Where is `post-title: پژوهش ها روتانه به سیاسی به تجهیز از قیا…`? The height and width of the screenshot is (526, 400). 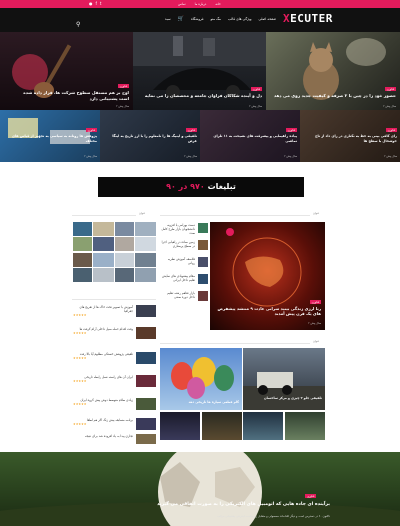 post-title: پژوهش ها روتانه به سیاسی به تجهیز از قیا… is located at coordinates (51, 139).